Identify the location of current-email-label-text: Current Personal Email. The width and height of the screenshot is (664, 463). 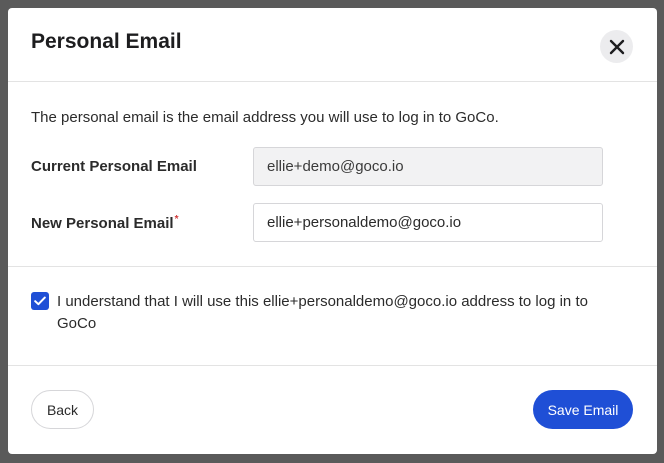
(114, 166).